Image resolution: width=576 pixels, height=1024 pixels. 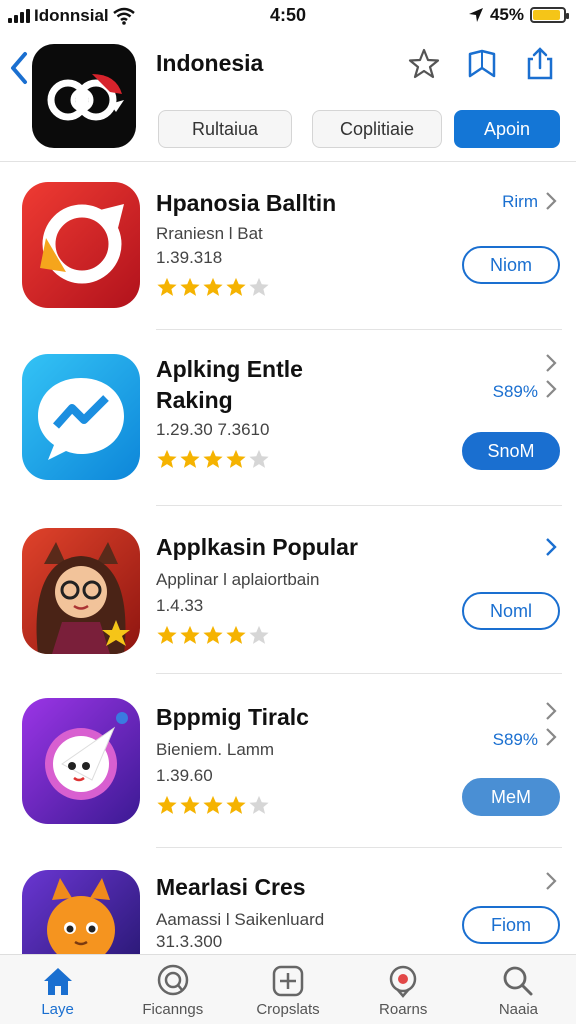 I want to click on segment-coplitiaie: Coplitiaie, so click(x=377, y=129).